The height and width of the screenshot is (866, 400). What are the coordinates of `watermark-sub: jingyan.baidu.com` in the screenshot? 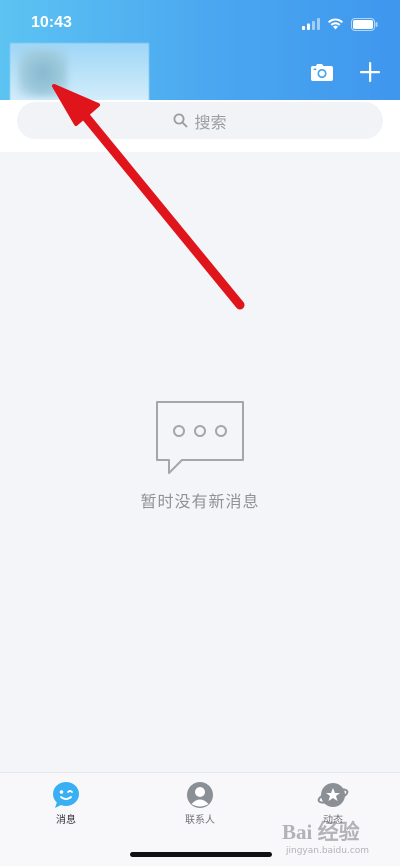 It's located at (328, 851).